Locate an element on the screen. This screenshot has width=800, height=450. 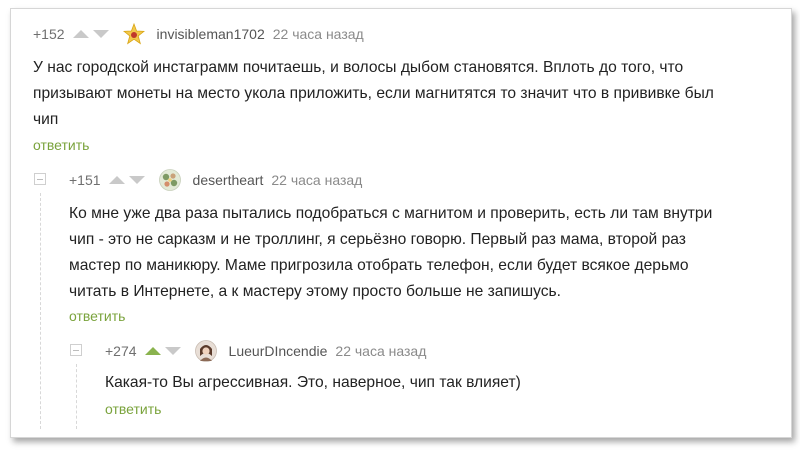
username: LueurDIncendie is located at coordinates (278, 351).